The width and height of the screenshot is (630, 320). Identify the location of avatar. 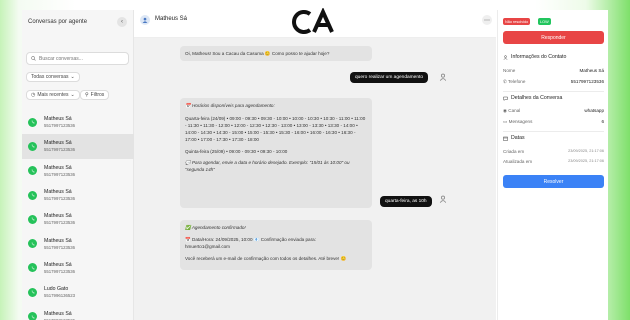
(145, 20).